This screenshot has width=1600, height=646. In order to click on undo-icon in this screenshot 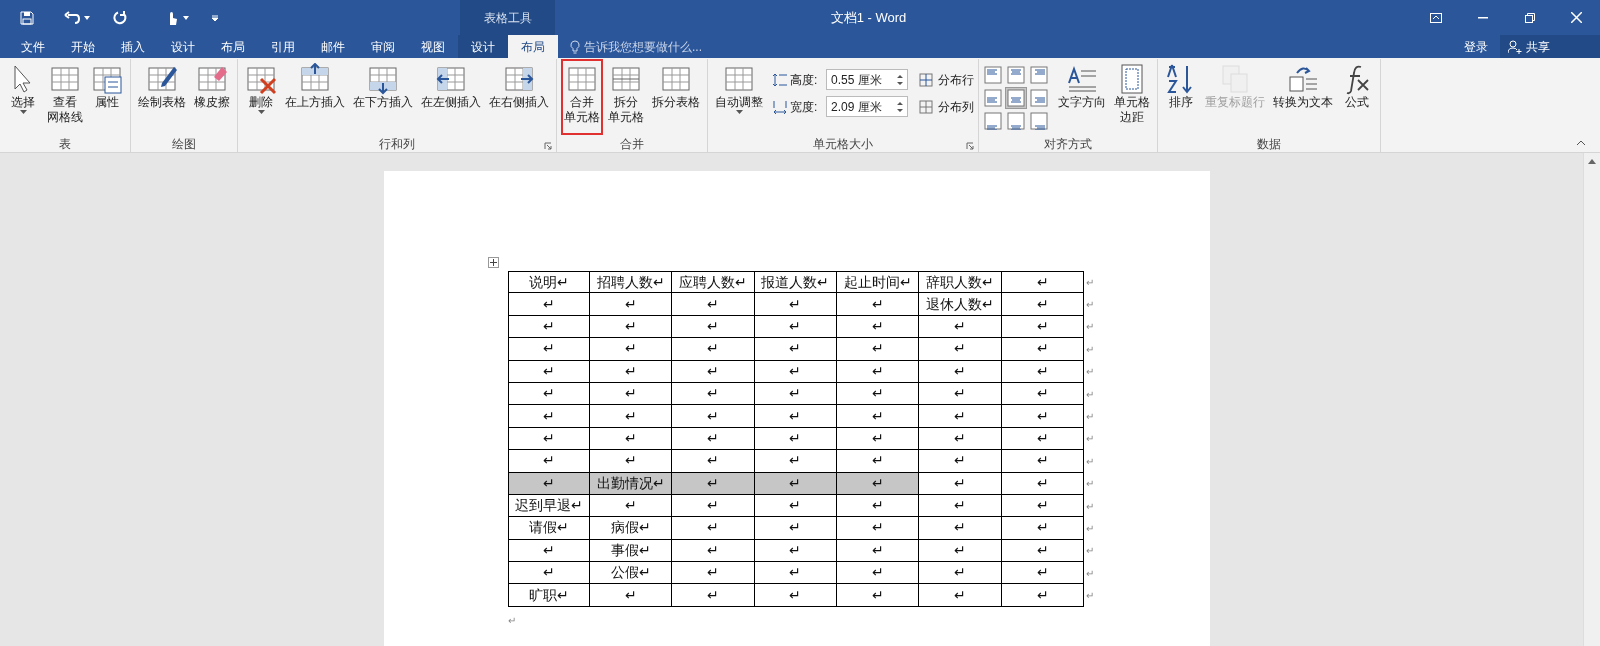, I will do `click(72, 17)`.